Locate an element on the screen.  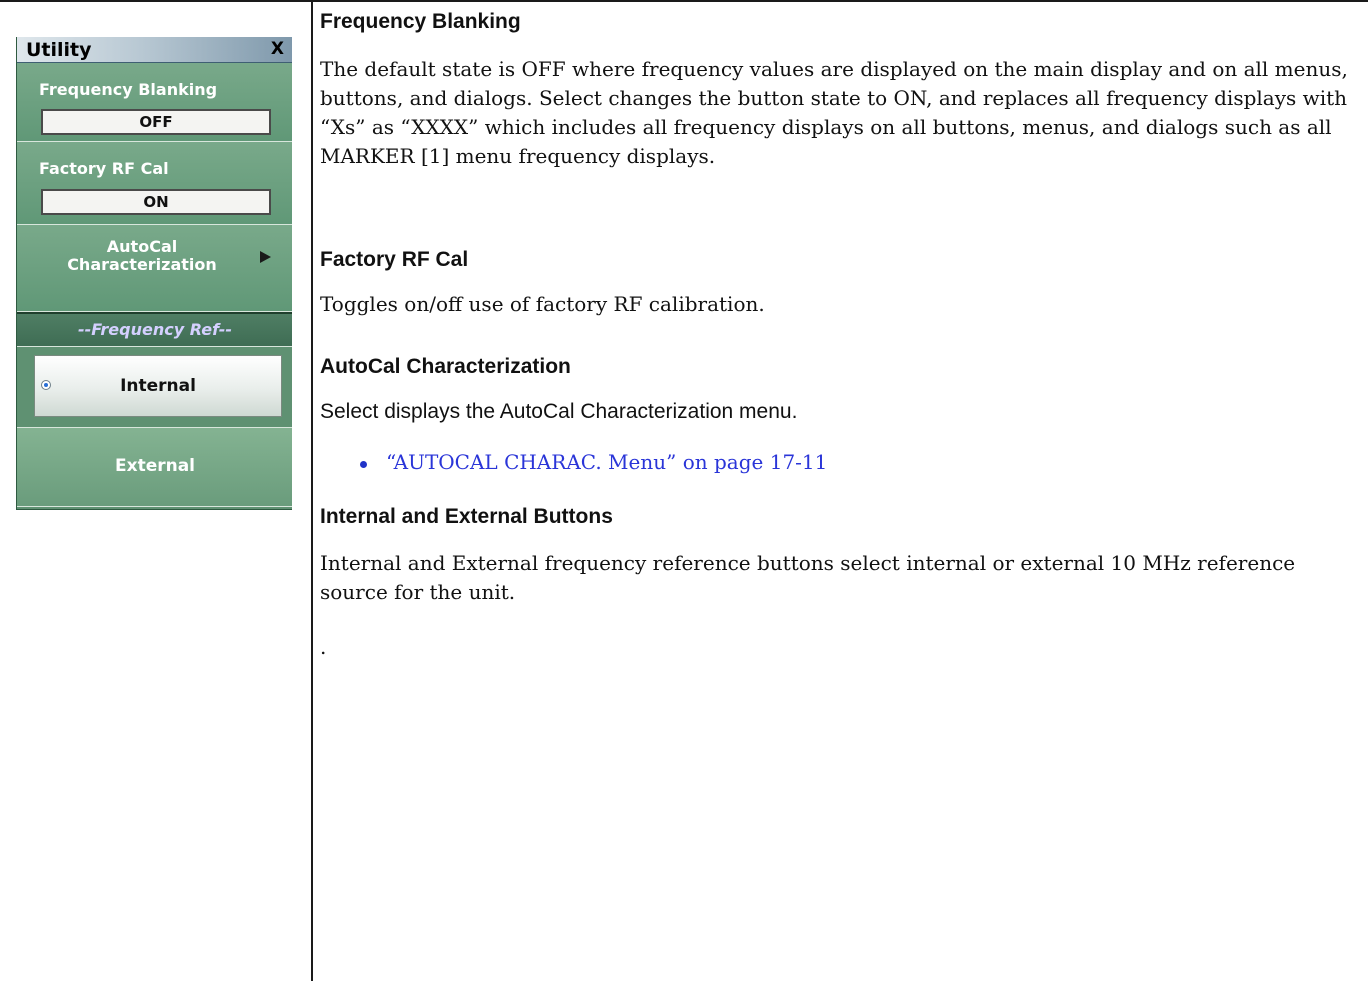
internal-label: Internal is located at coordinates (158, 386).